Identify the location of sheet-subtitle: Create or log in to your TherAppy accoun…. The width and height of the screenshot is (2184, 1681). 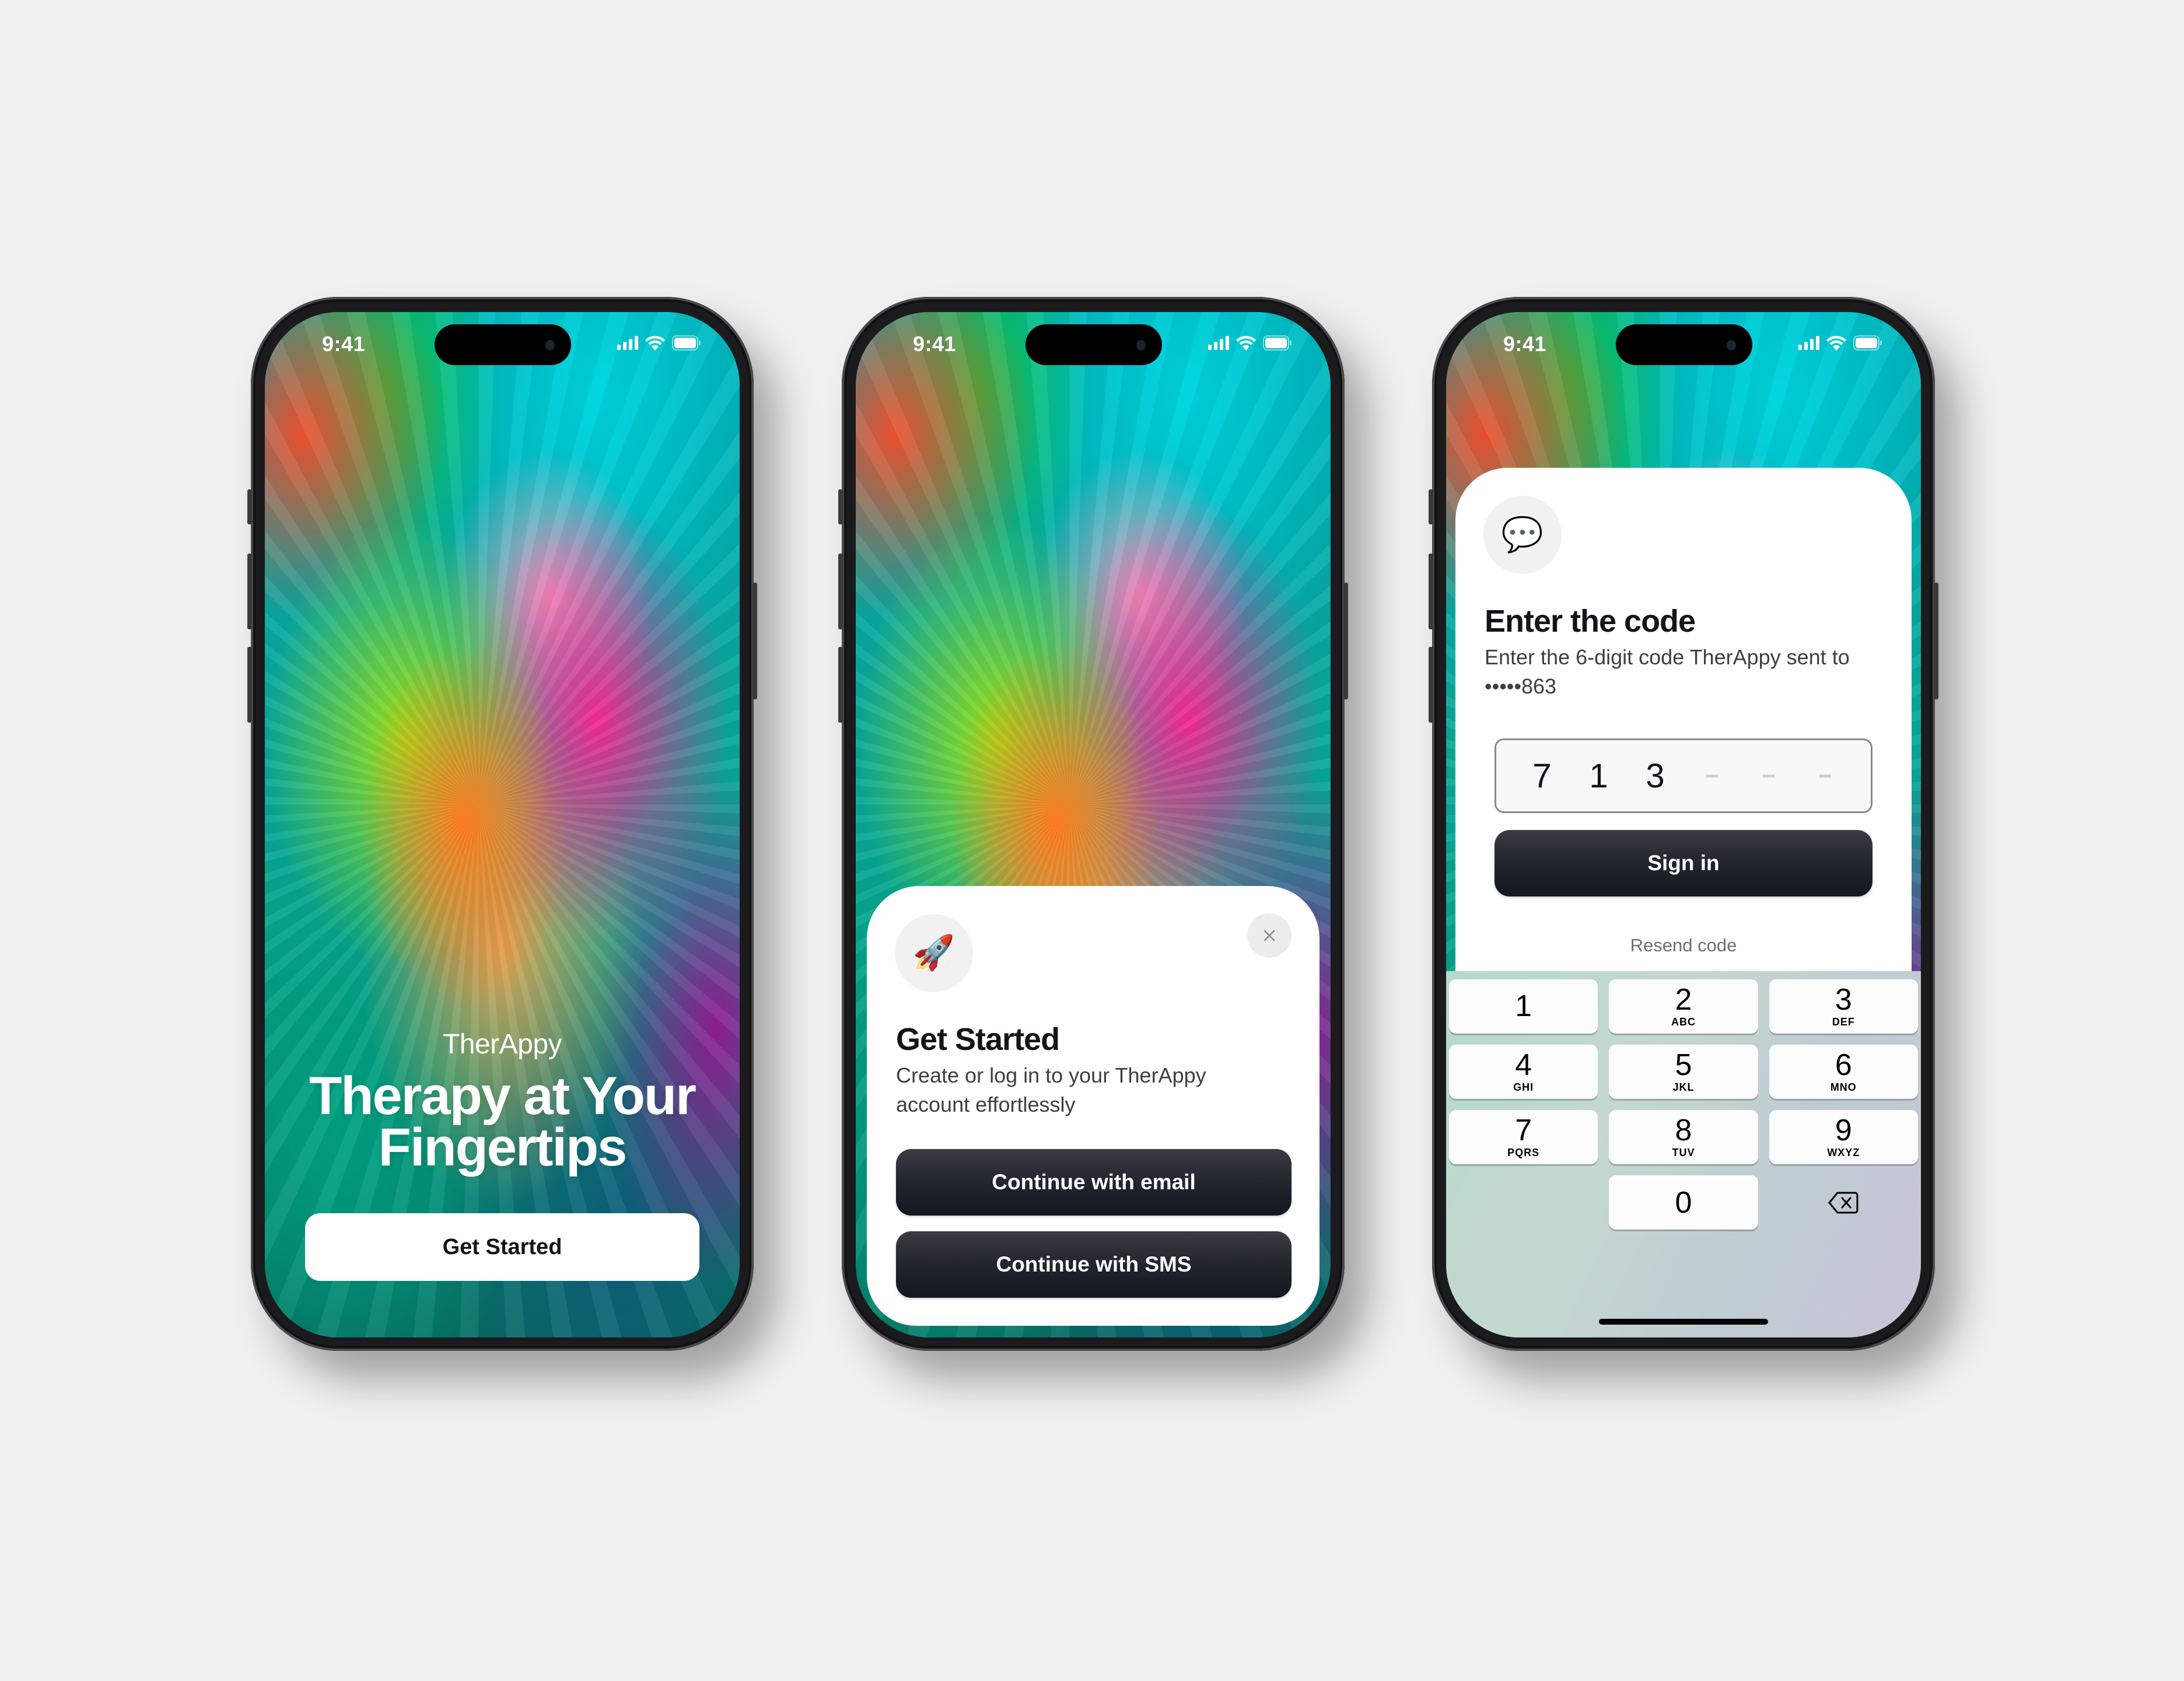
(1051, 1089).